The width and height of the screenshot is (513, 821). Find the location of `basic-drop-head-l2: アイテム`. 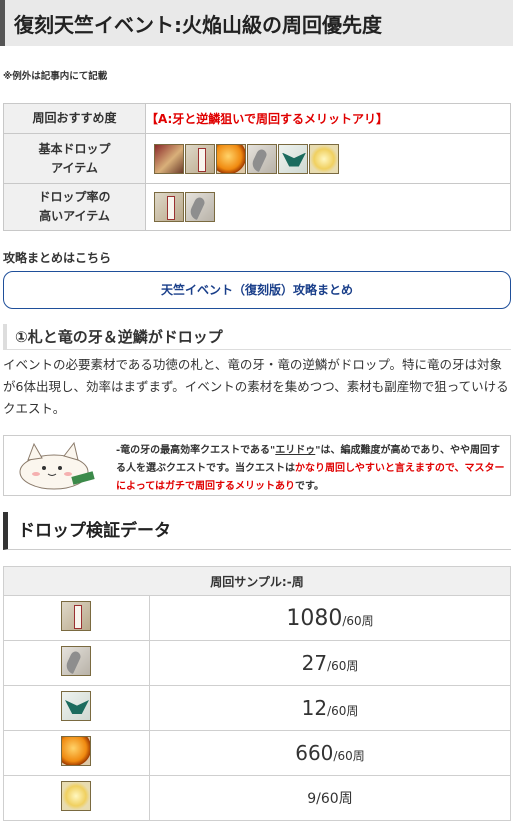

basic-drop-head-l2: アイテム is located at coordinates (74, 167).